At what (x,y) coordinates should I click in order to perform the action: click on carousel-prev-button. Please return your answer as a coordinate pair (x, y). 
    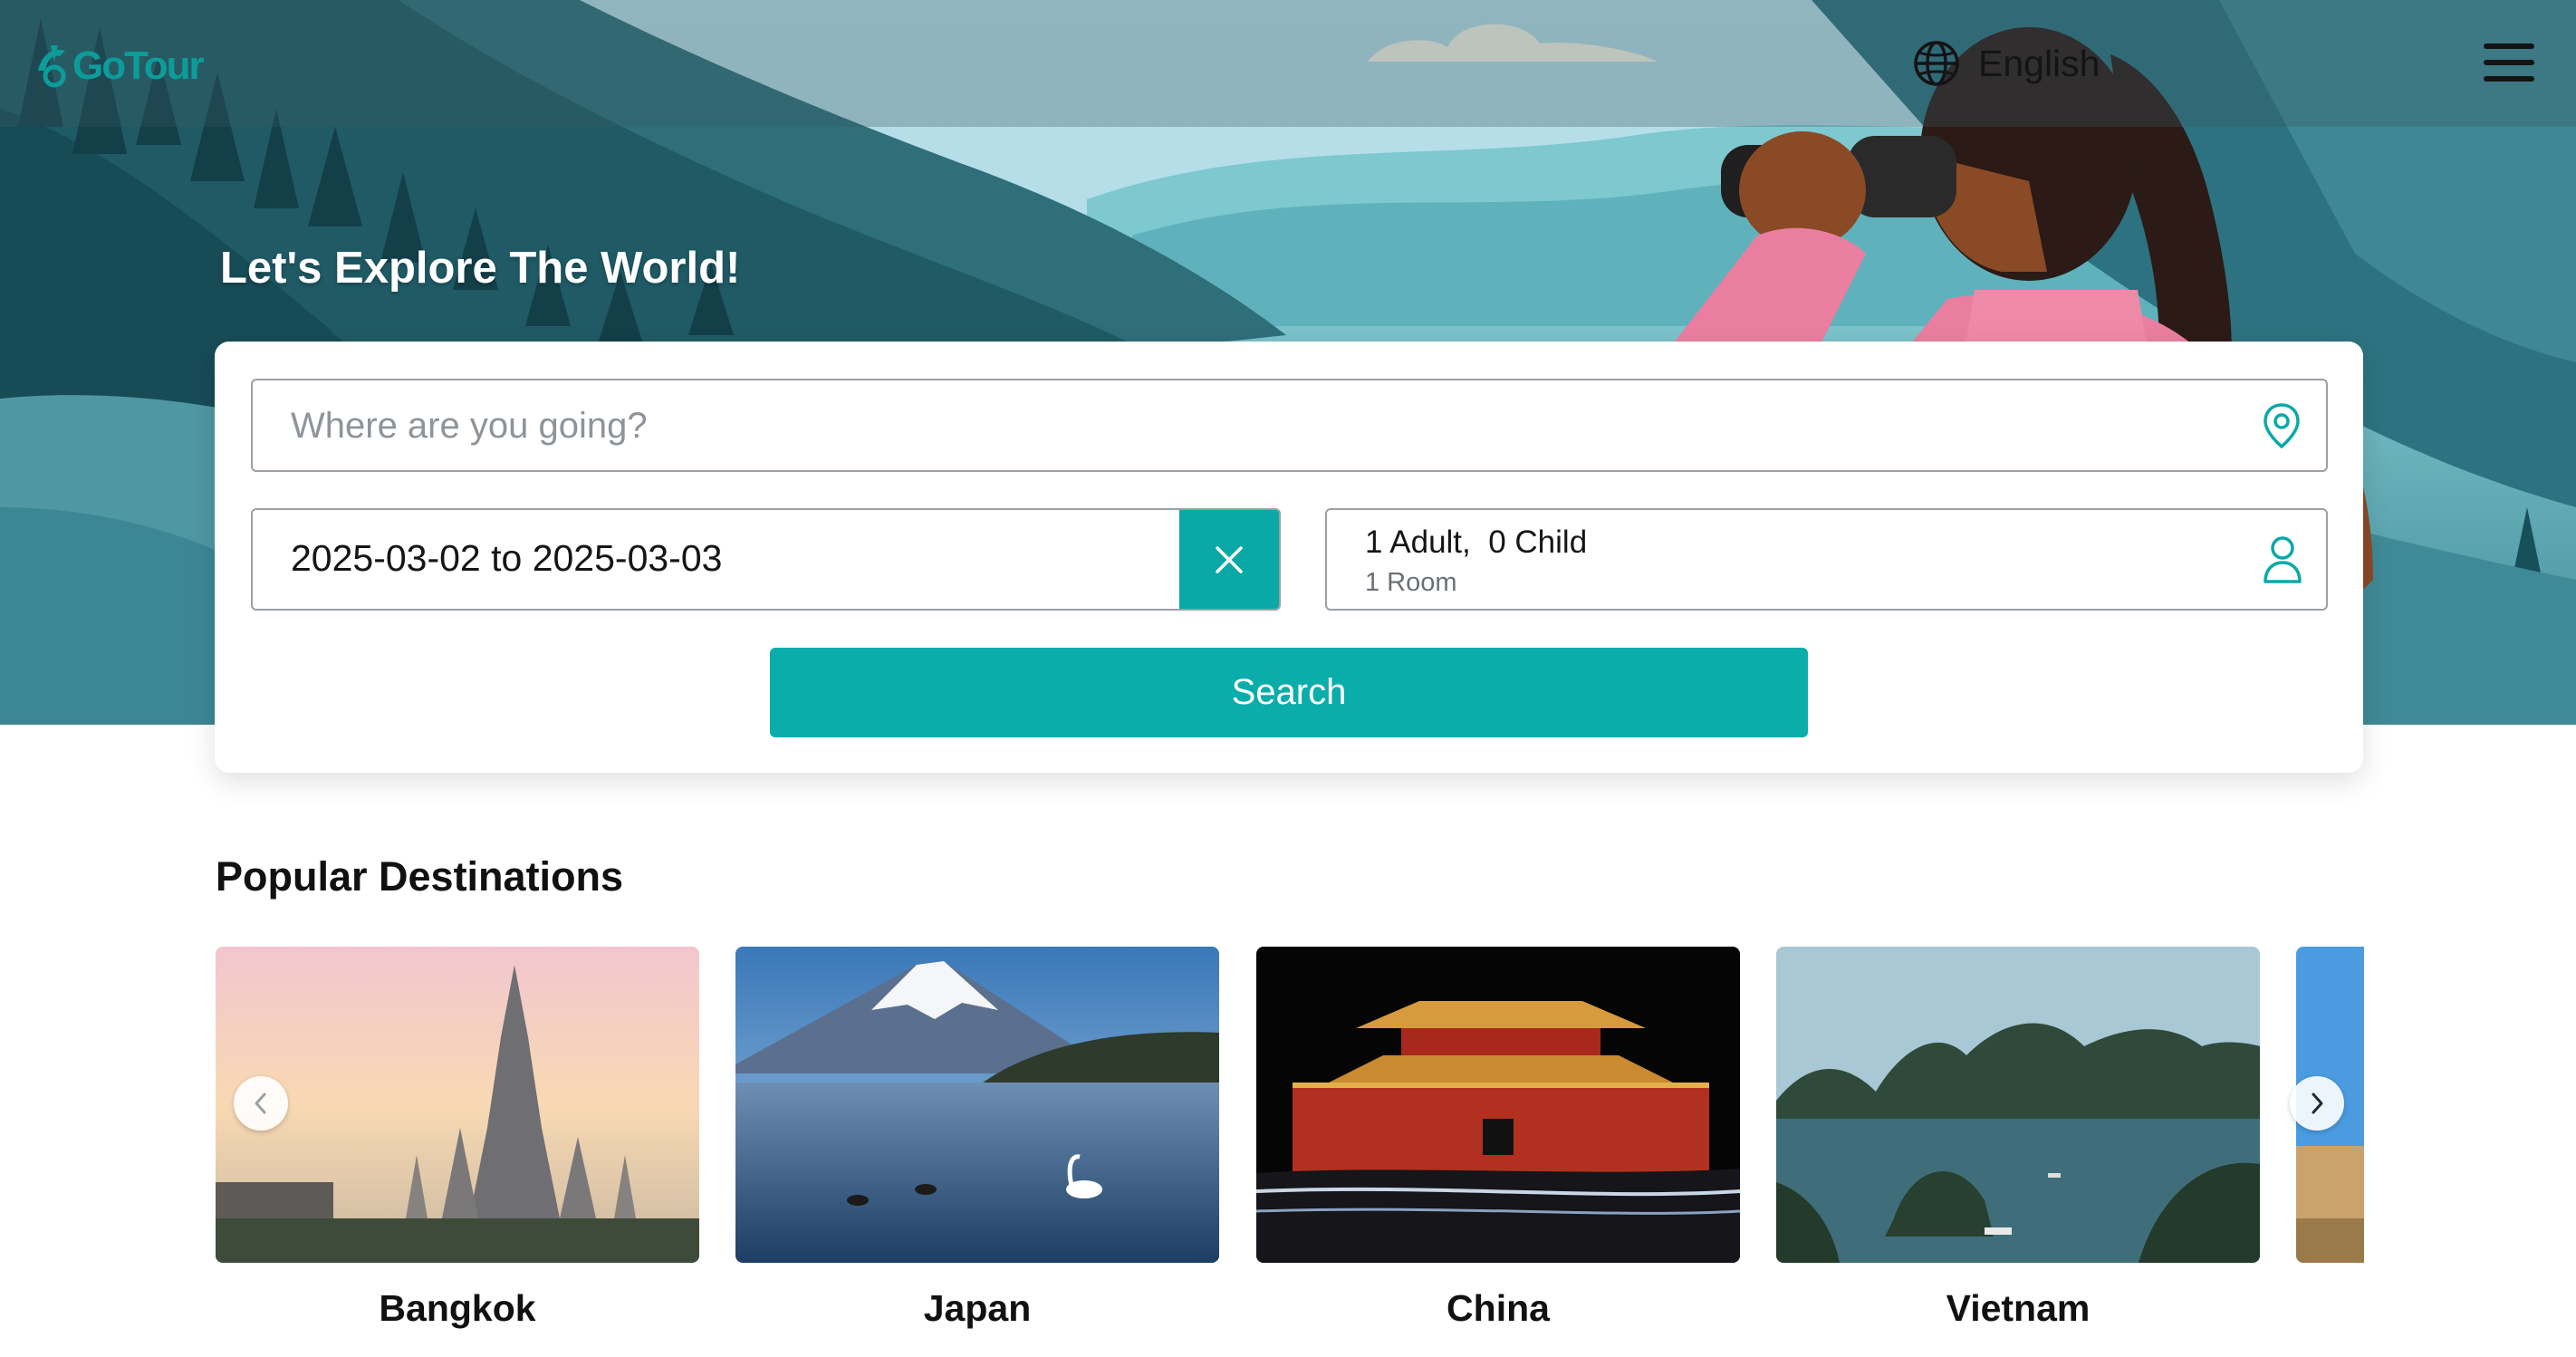
    Looking at the image, I should click on (261, 1103).